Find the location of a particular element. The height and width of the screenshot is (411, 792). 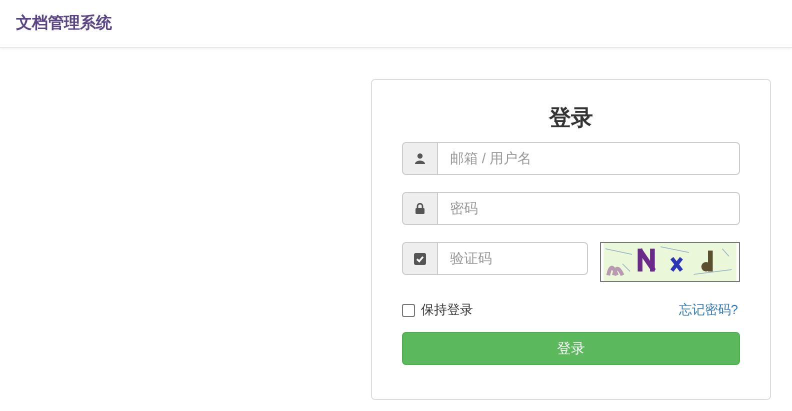

user-icon is located at coordinates (420, 158).